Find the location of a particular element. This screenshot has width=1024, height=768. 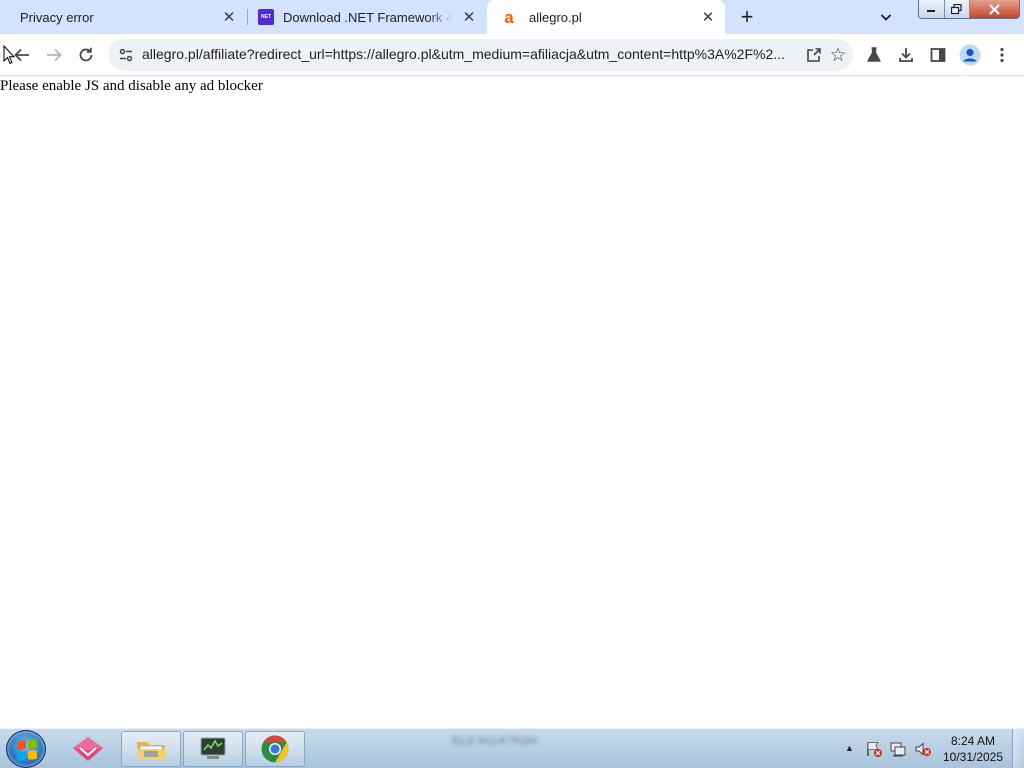

show-hidden-icons-button: ▲ is located at coordinates (850, 748).